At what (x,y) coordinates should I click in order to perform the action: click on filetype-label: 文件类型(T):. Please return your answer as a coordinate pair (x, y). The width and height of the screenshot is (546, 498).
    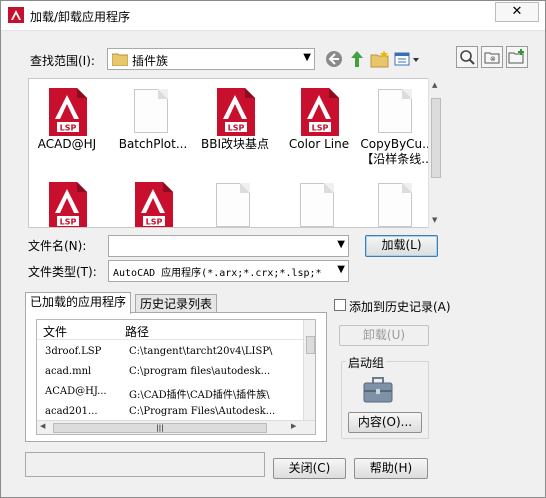
    Looking at the image, I should click on (62, 272).